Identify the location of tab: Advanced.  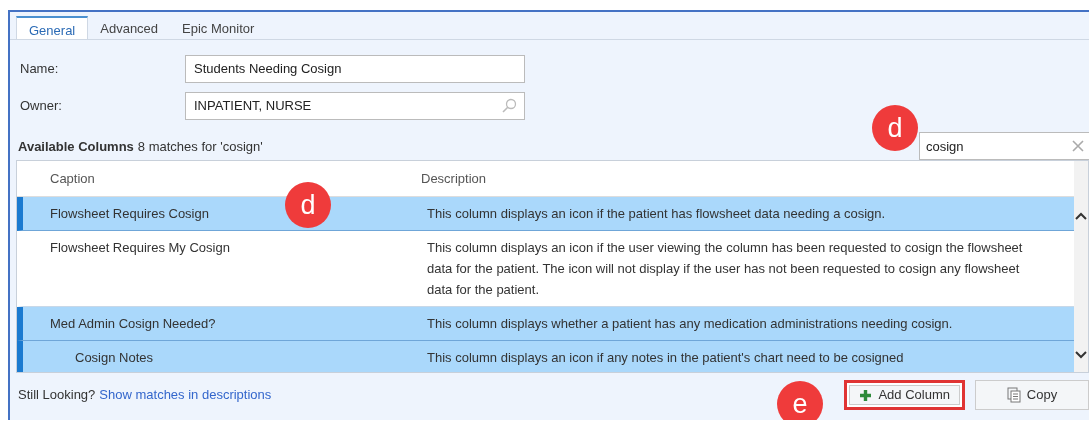
(129, 27).